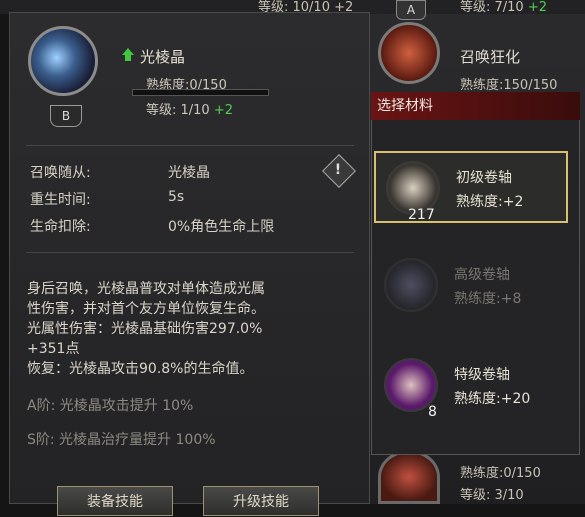 Image resolution: width=585 pixels, height=517 pixels. What do you see at coordinates (128, 51) in the screenshot?
I see `upgrade-arrow-icon` at bounding box center [128, 51].